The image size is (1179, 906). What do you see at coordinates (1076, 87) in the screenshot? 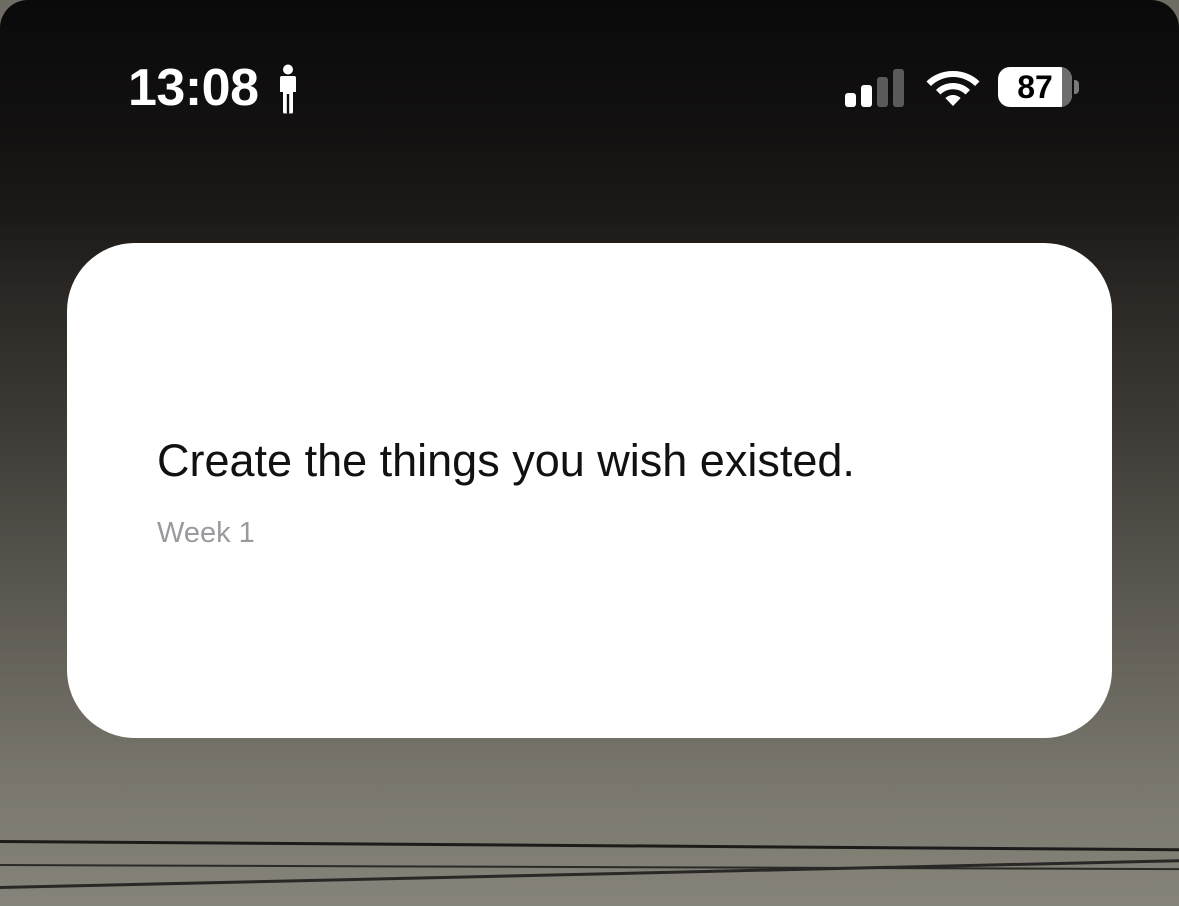
I see `battery-tip` at bounding box center [1076, 87].